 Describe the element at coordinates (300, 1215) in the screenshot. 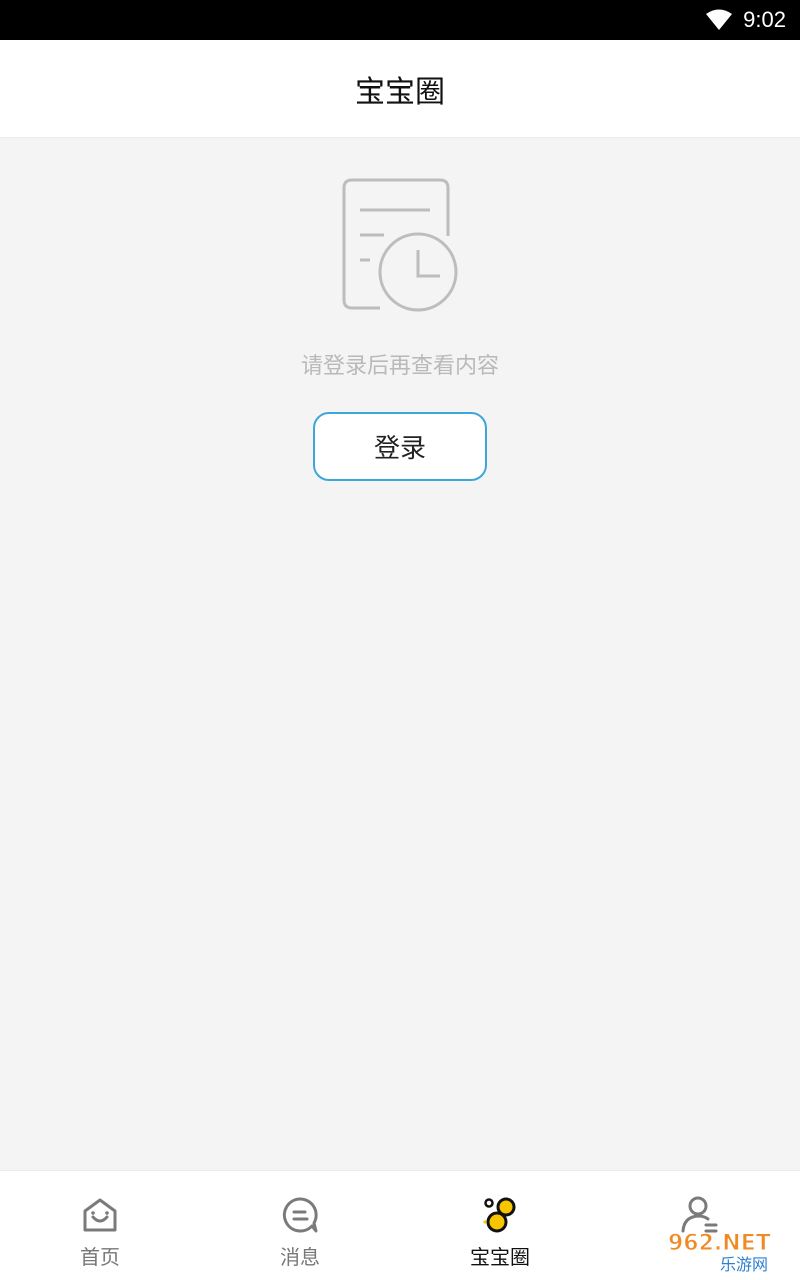

I see `message-icon` at that location.